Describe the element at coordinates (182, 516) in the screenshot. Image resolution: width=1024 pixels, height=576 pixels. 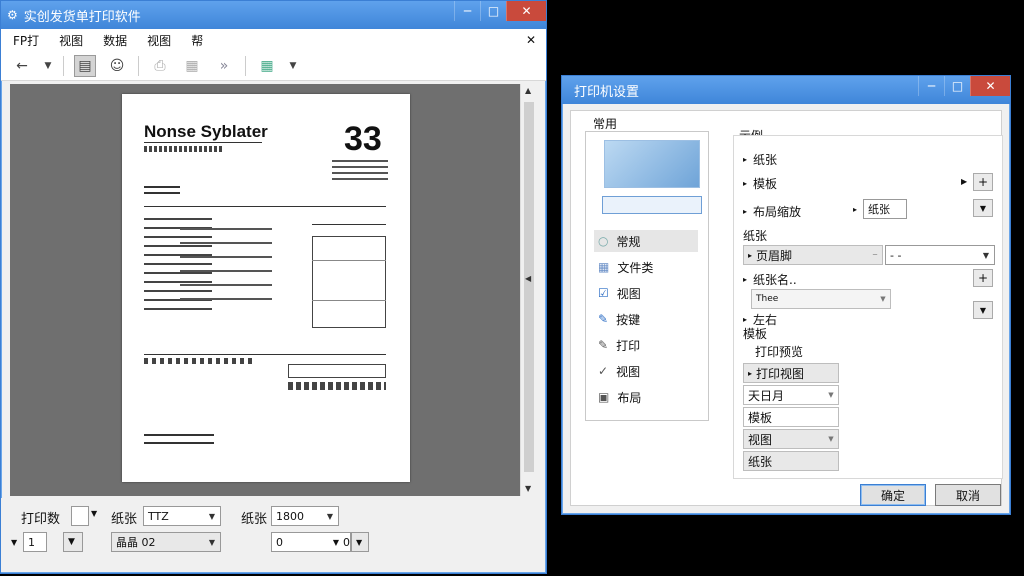
I see `paper-select: TTZ ▼` at that location.